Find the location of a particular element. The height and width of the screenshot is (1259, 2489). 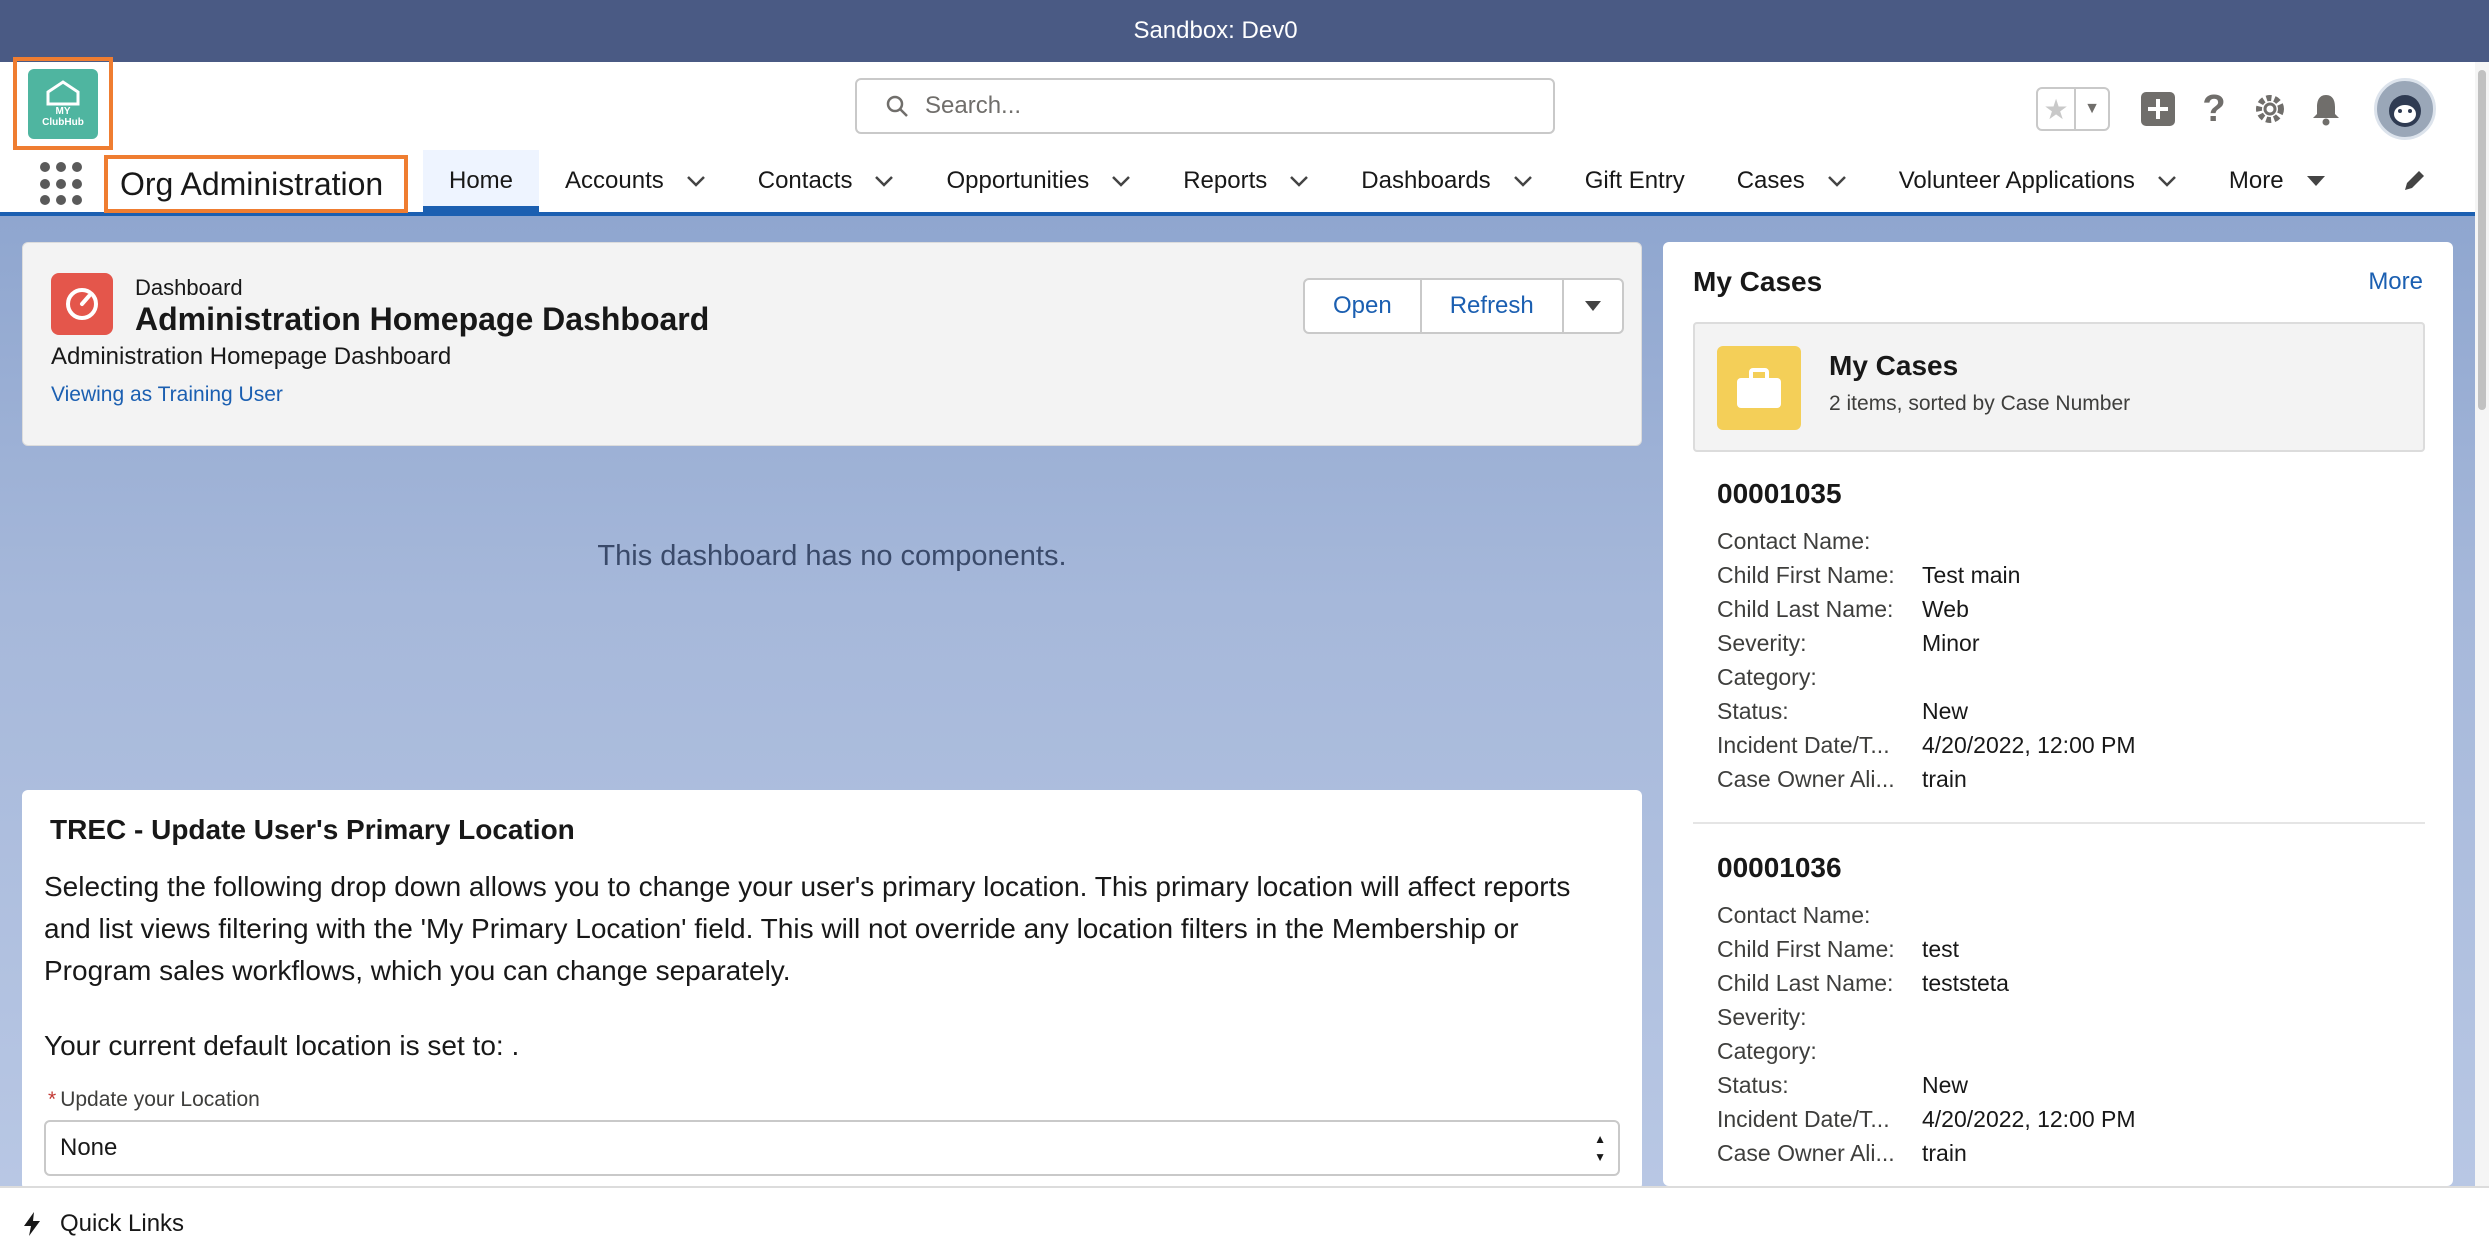

briefcase-icon is located at coordinates (1759, 388).